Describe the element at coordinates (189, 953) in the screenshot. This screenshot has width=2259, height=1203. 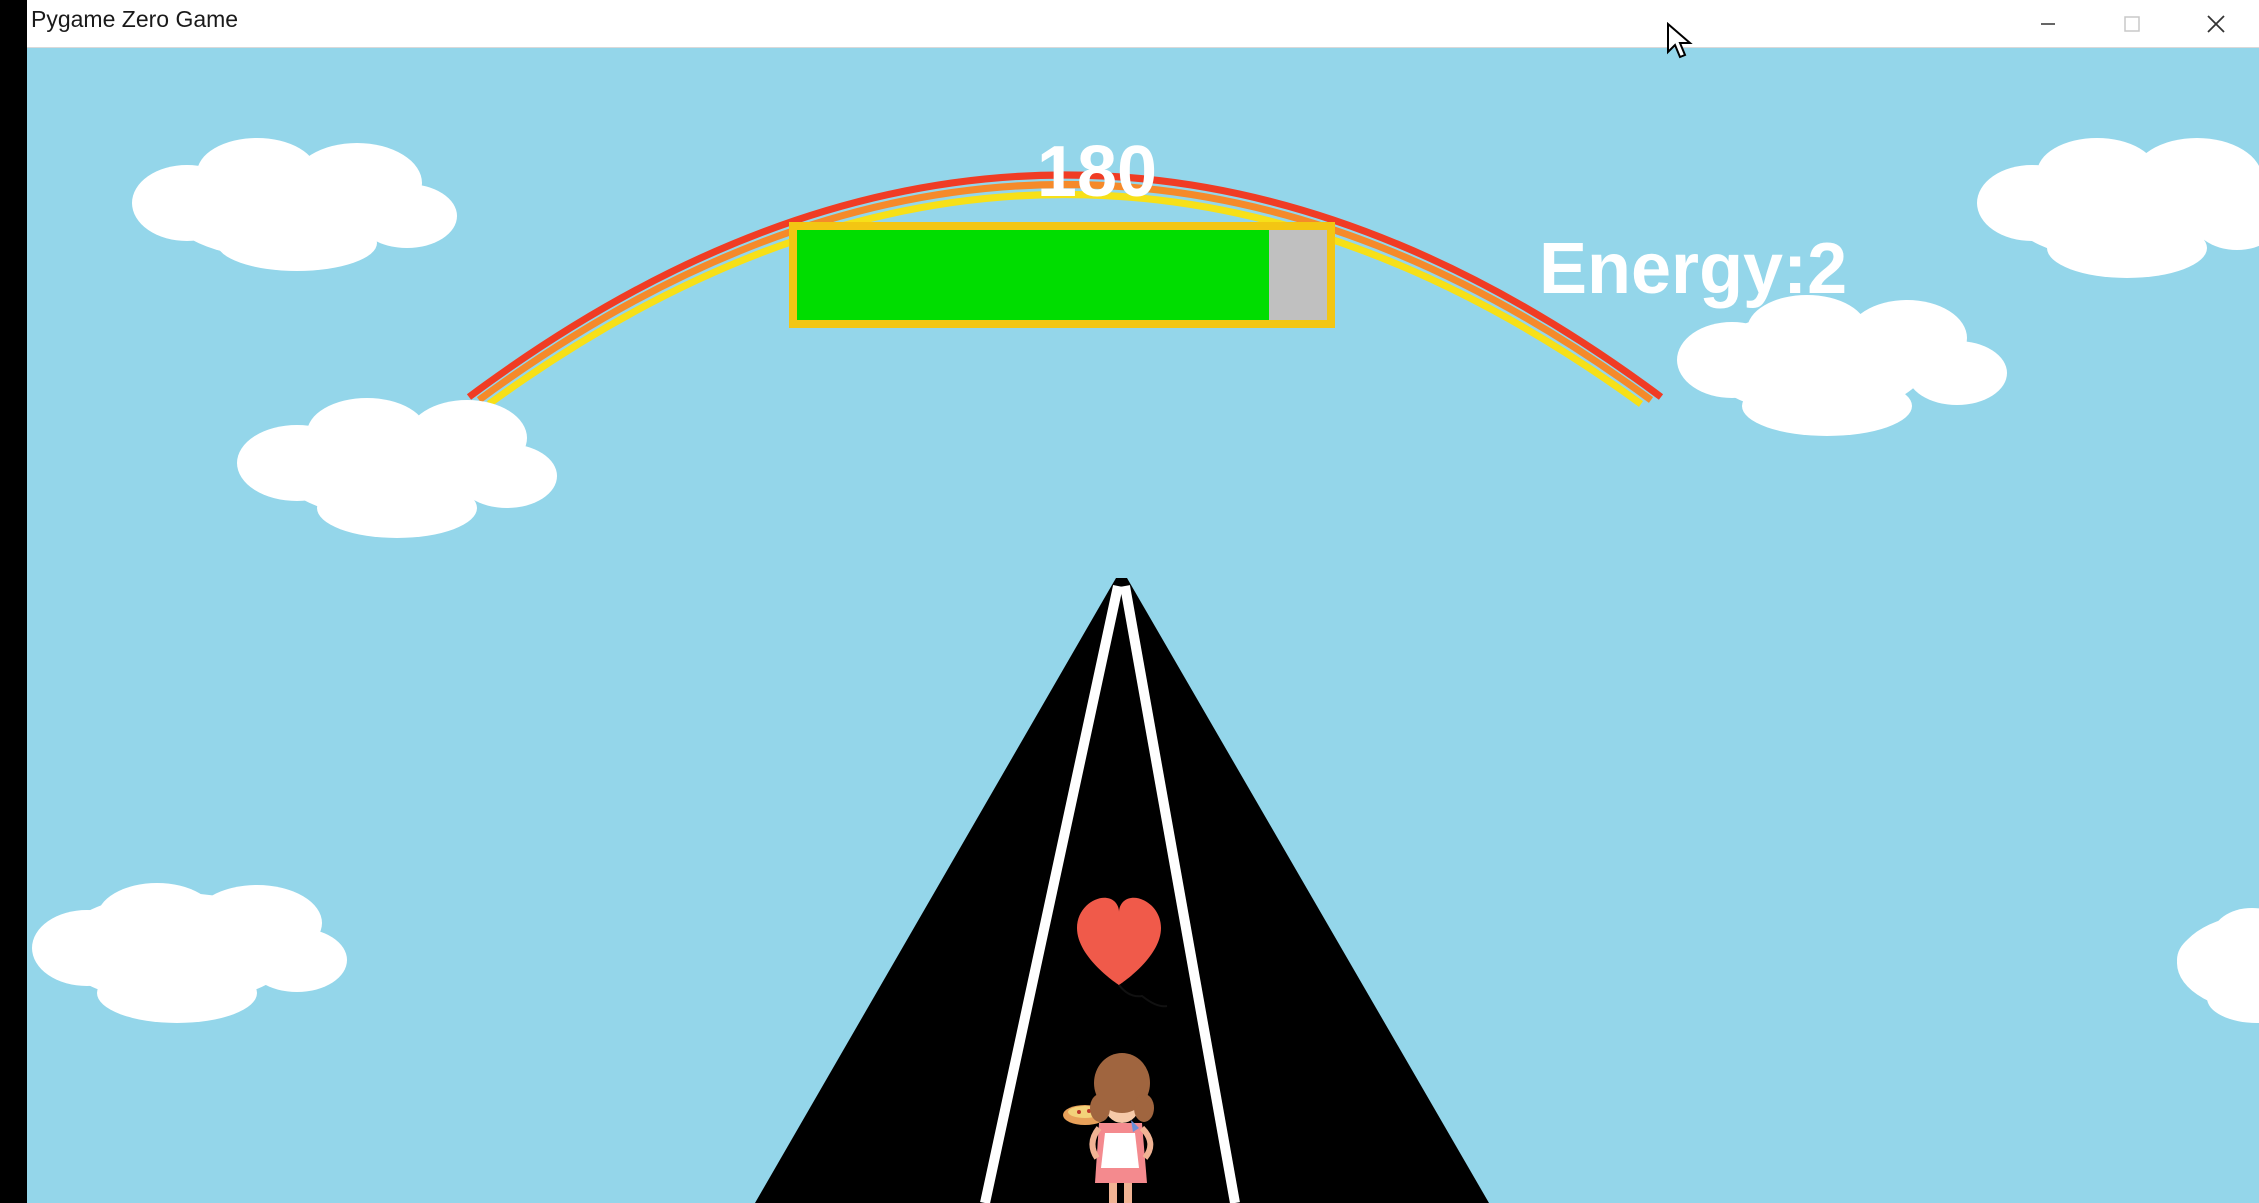
I see `cloud-bottom-left` at that location.